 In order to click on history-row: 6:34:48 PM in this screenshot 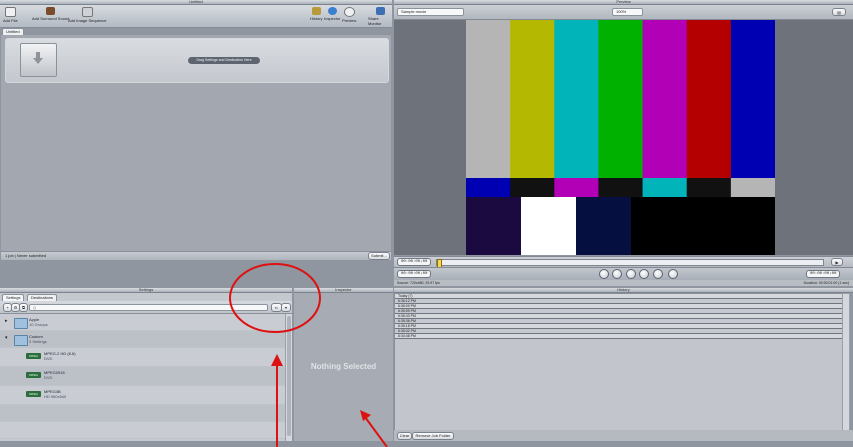, I will do `click(618, 336)`.